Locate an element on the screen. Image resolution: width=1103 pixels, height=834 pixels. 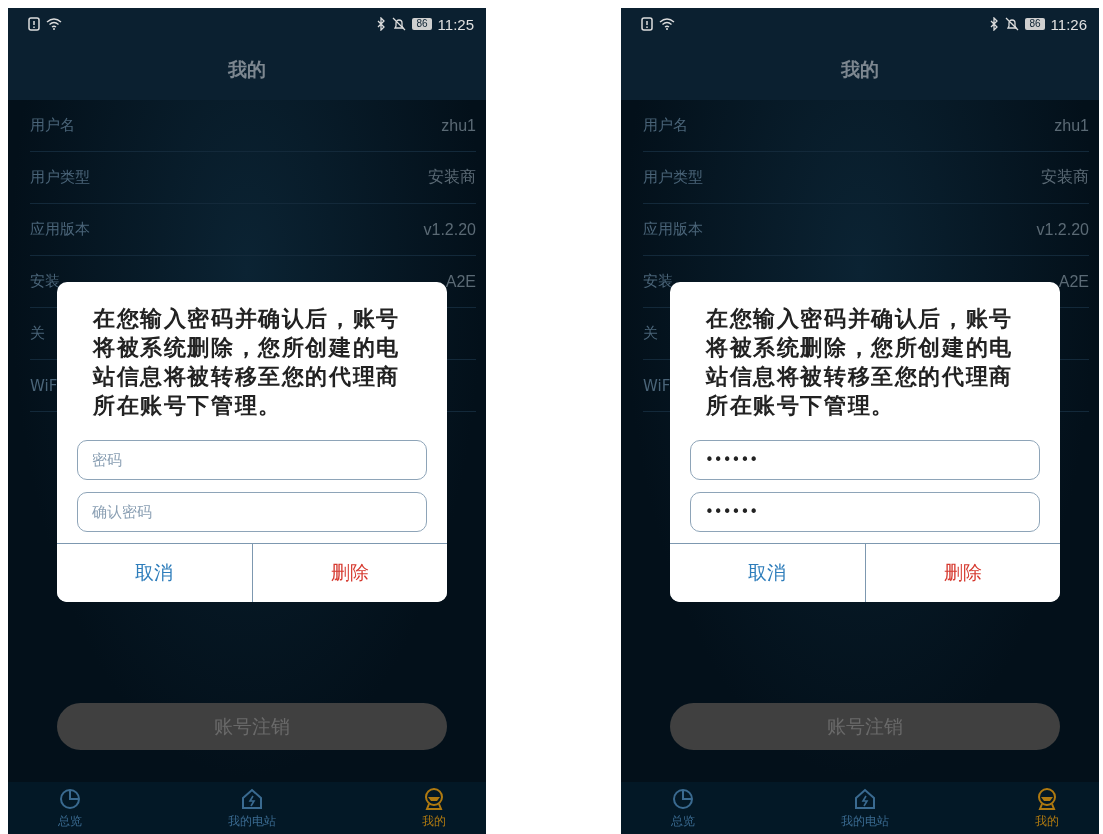
status-time: 11:26 is located at coordinates (1068, 24).